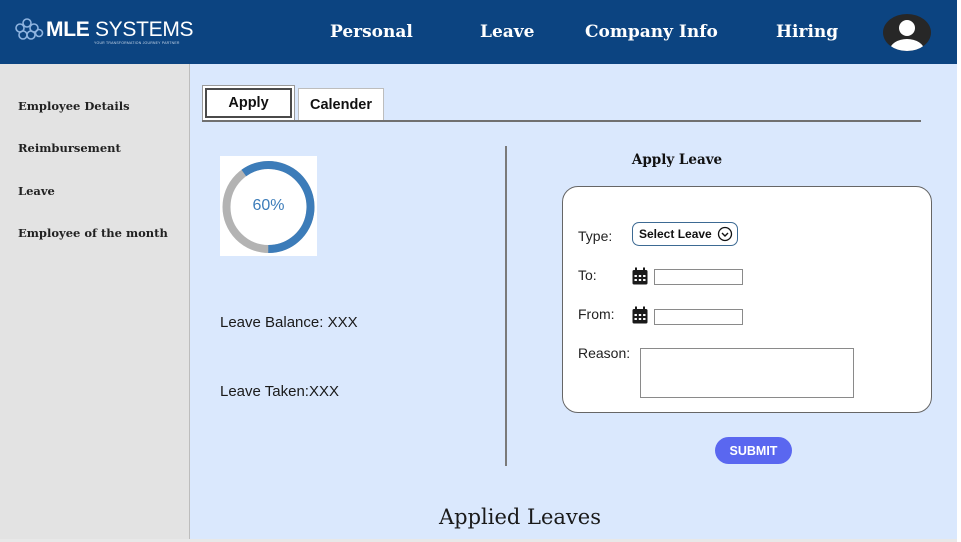 This screenshot has height=542, width=961. Describe the element at coordinates (677, 160) in the screenshot. I see `apply-leave-title: Apply Leave` at that location.